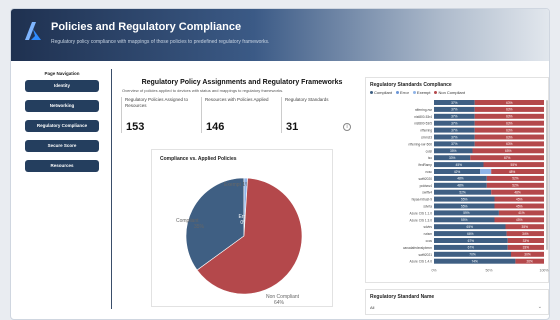 The height and width of the screenshot is (320, 560). I want to click on kpi-card-resources-with-policies: Resources with Policies Applied 146, so click(238, 115).